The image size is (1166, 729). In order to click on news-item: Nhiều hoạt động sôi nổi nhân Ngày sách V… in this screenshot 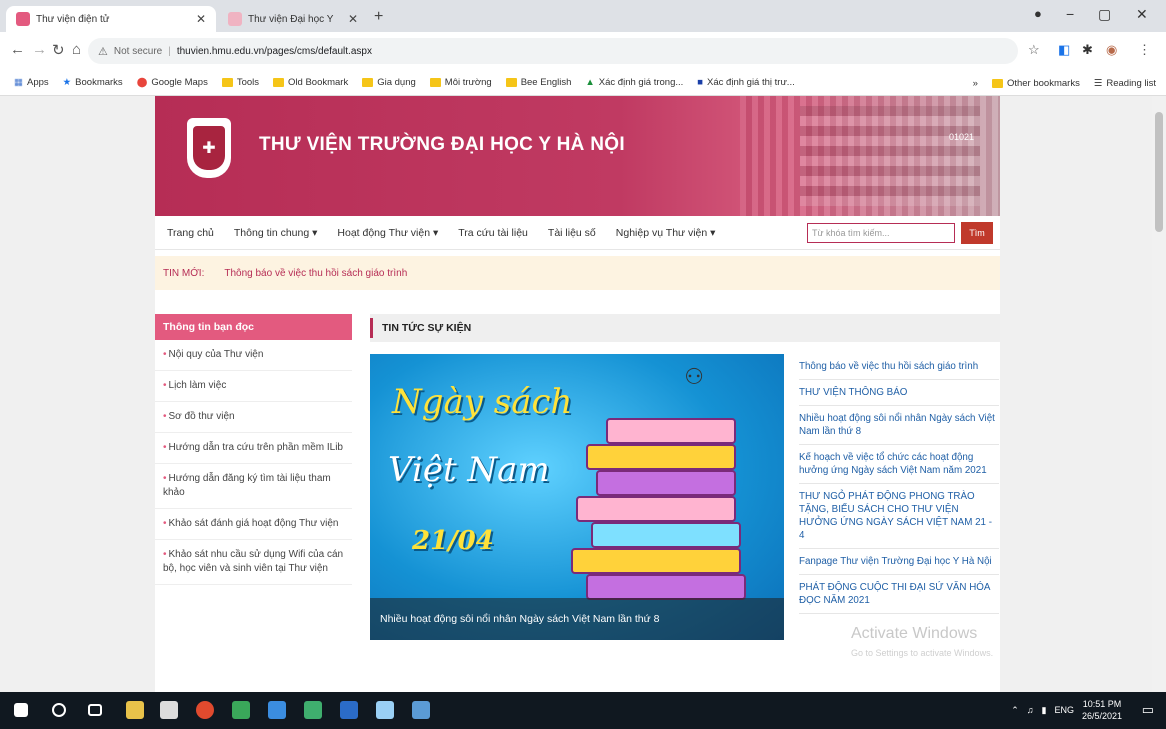, I will do `click(899, 425)`.